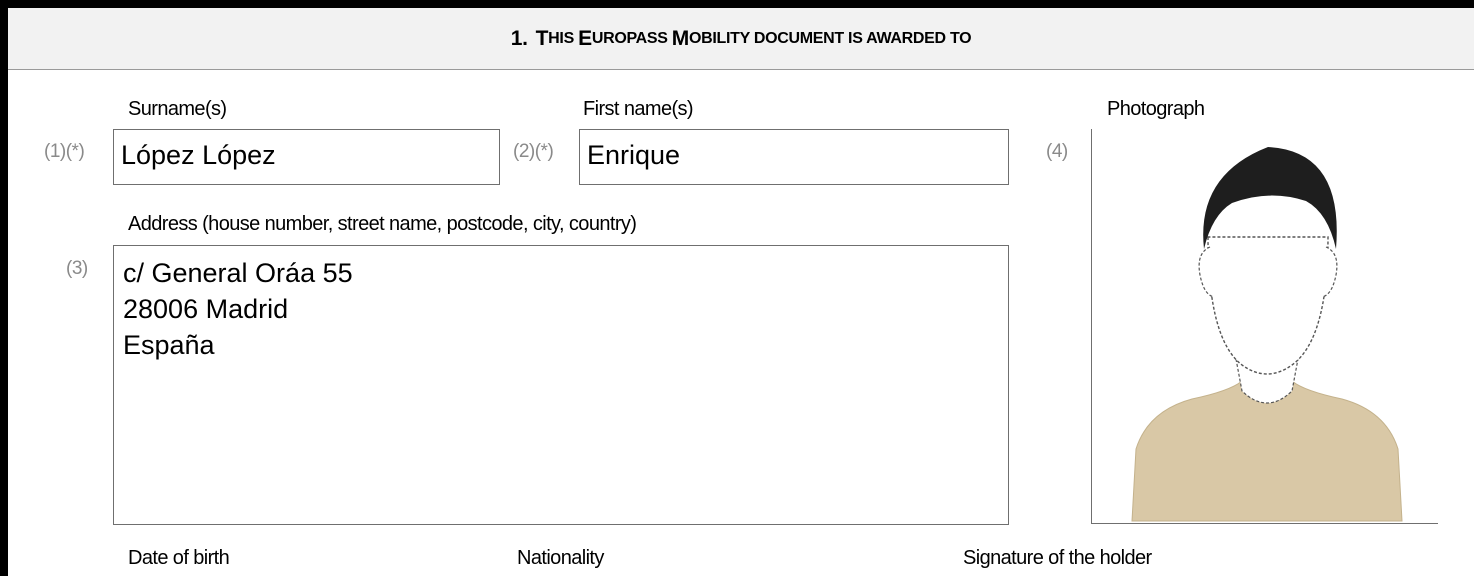 The height and width of the screenshot is (576, 1474). What do you see at coordinates (1057, 151) in the screenshot?
I see `photograph-field-number: (4)` at bounding box center [1057, 151].